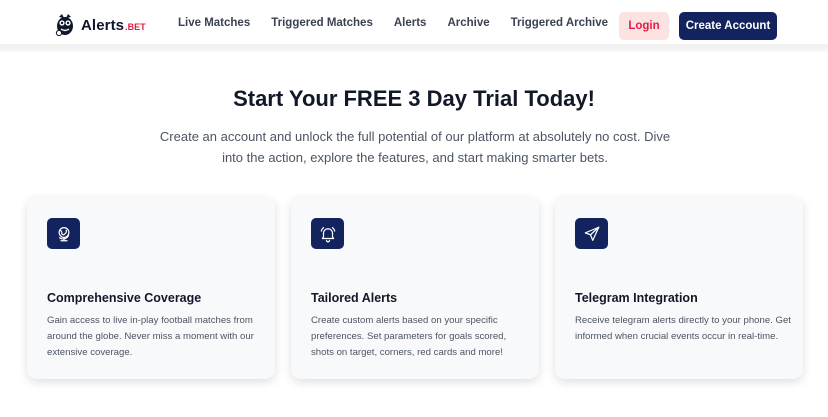 Image resolution: width=828 pixels, height=417 pixels. Describe the element at coordinates (63, 233) in the screenshot. I see `globe-icon` at that location.